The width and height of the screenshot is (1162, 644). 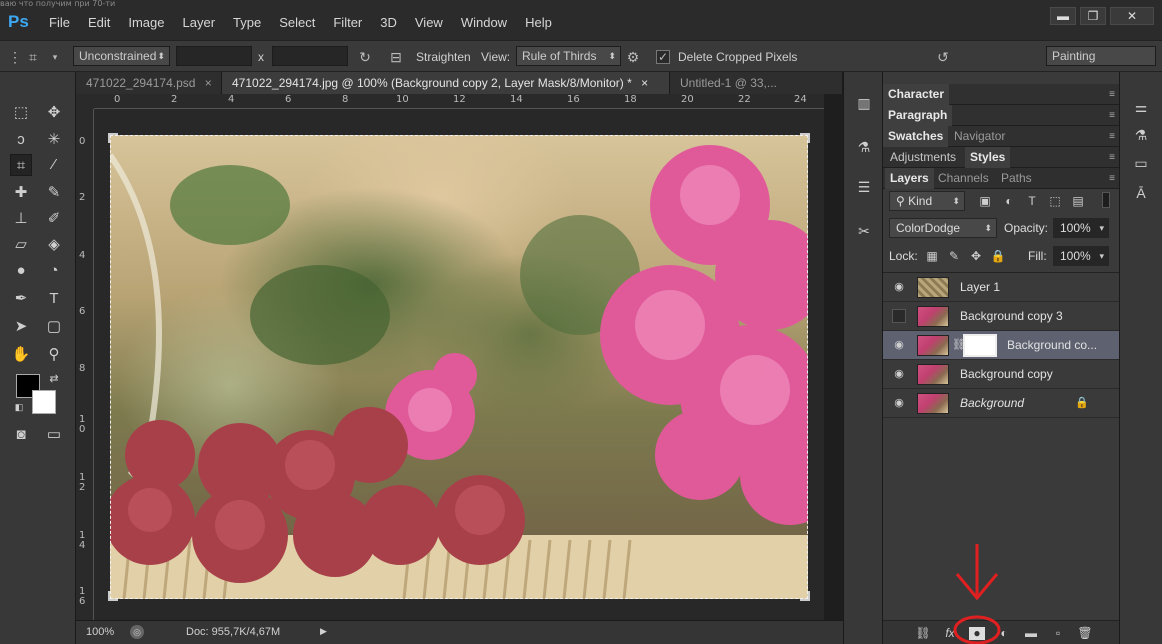 I want to click on menu-edit: Edit, so click(x=99, y=22).